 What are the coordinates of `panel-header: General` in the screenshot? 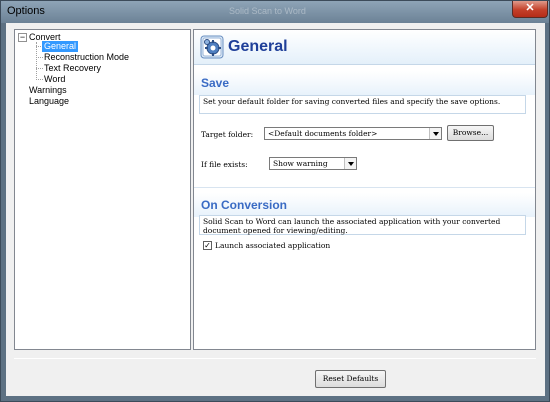 It's located at (364, 47).